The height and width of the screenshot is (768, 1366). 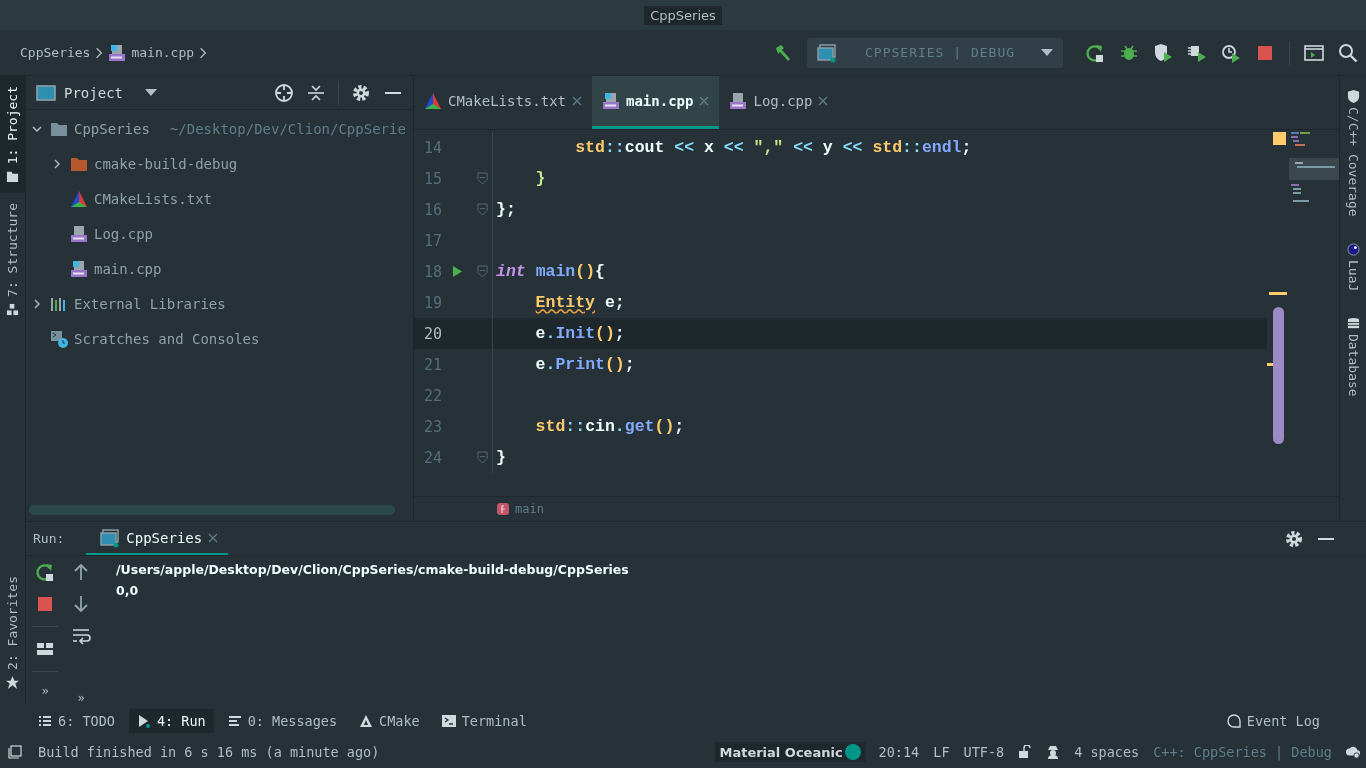 I want to click on terminal-icon, so click(x=448, y=720).